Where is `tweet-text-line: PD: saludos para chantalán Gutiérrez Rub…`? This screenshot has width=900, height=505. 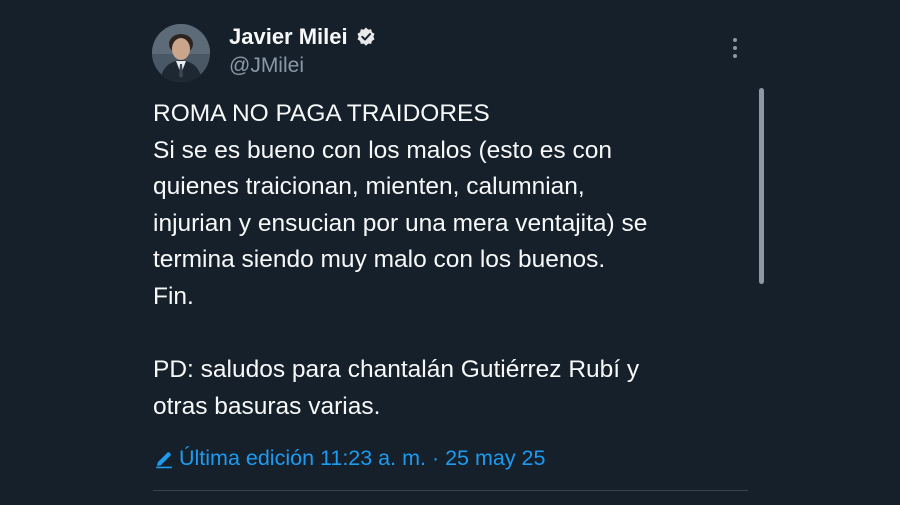
tweet-text-line: PD: saludos para chantalán Gutiérrez Rub… is located at coordinates (396, 370).